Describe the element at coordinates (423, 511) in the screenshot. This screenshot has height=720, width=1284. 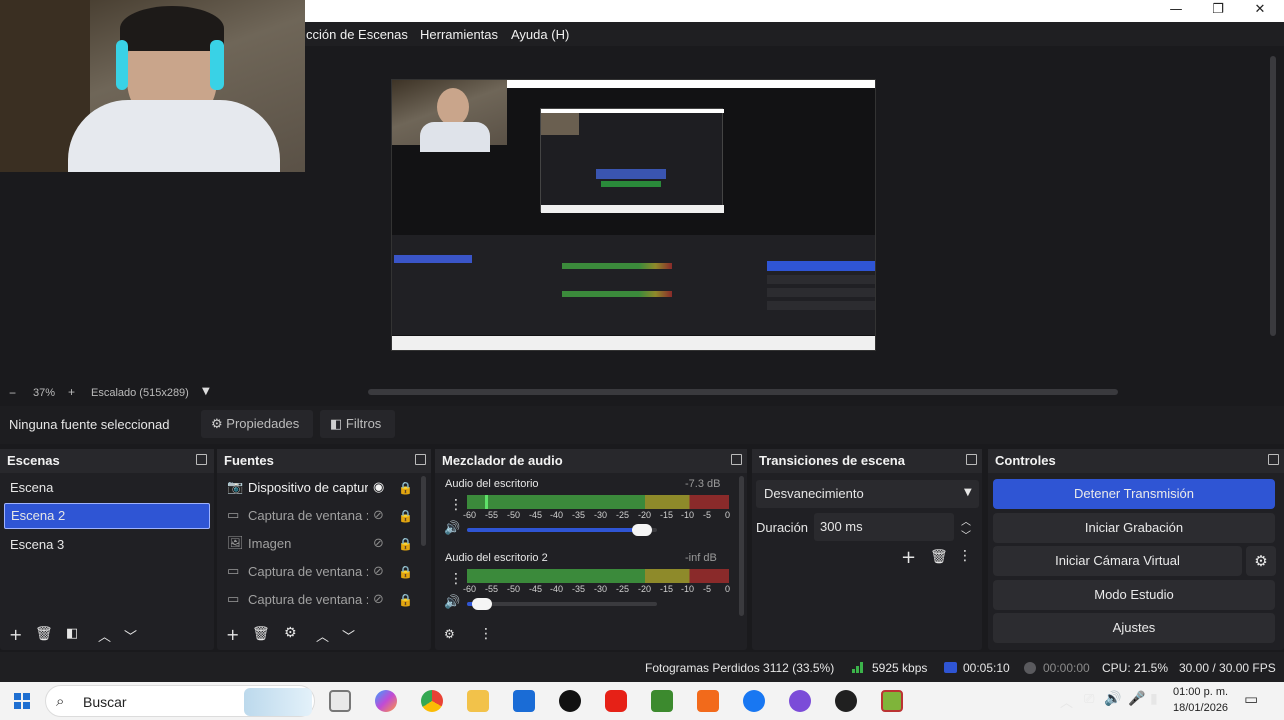
I see `sources-scrollbar` at that location.